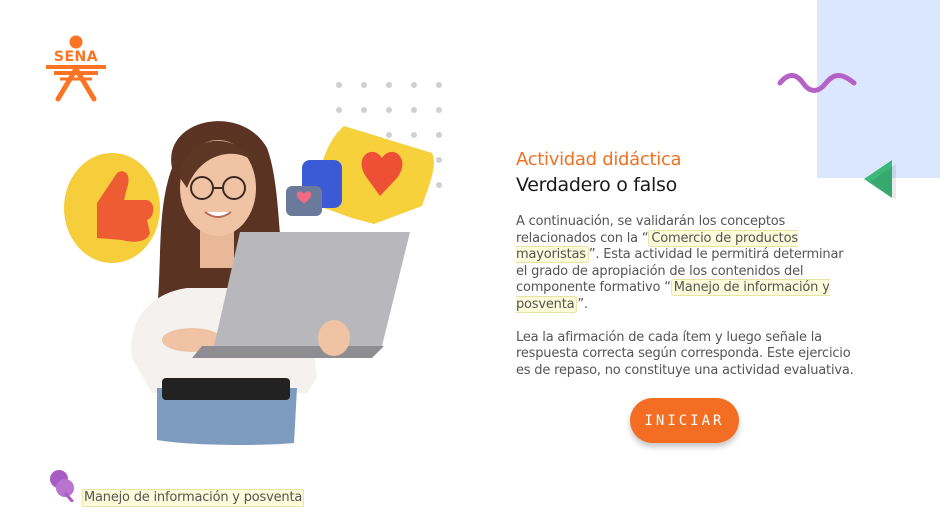 The width and height of the screenshot is (940, 528). What do you see at coordinates (684, 420) in the screenshot?
I see `start-button: INICIAR` at bounding box center [684, 420].